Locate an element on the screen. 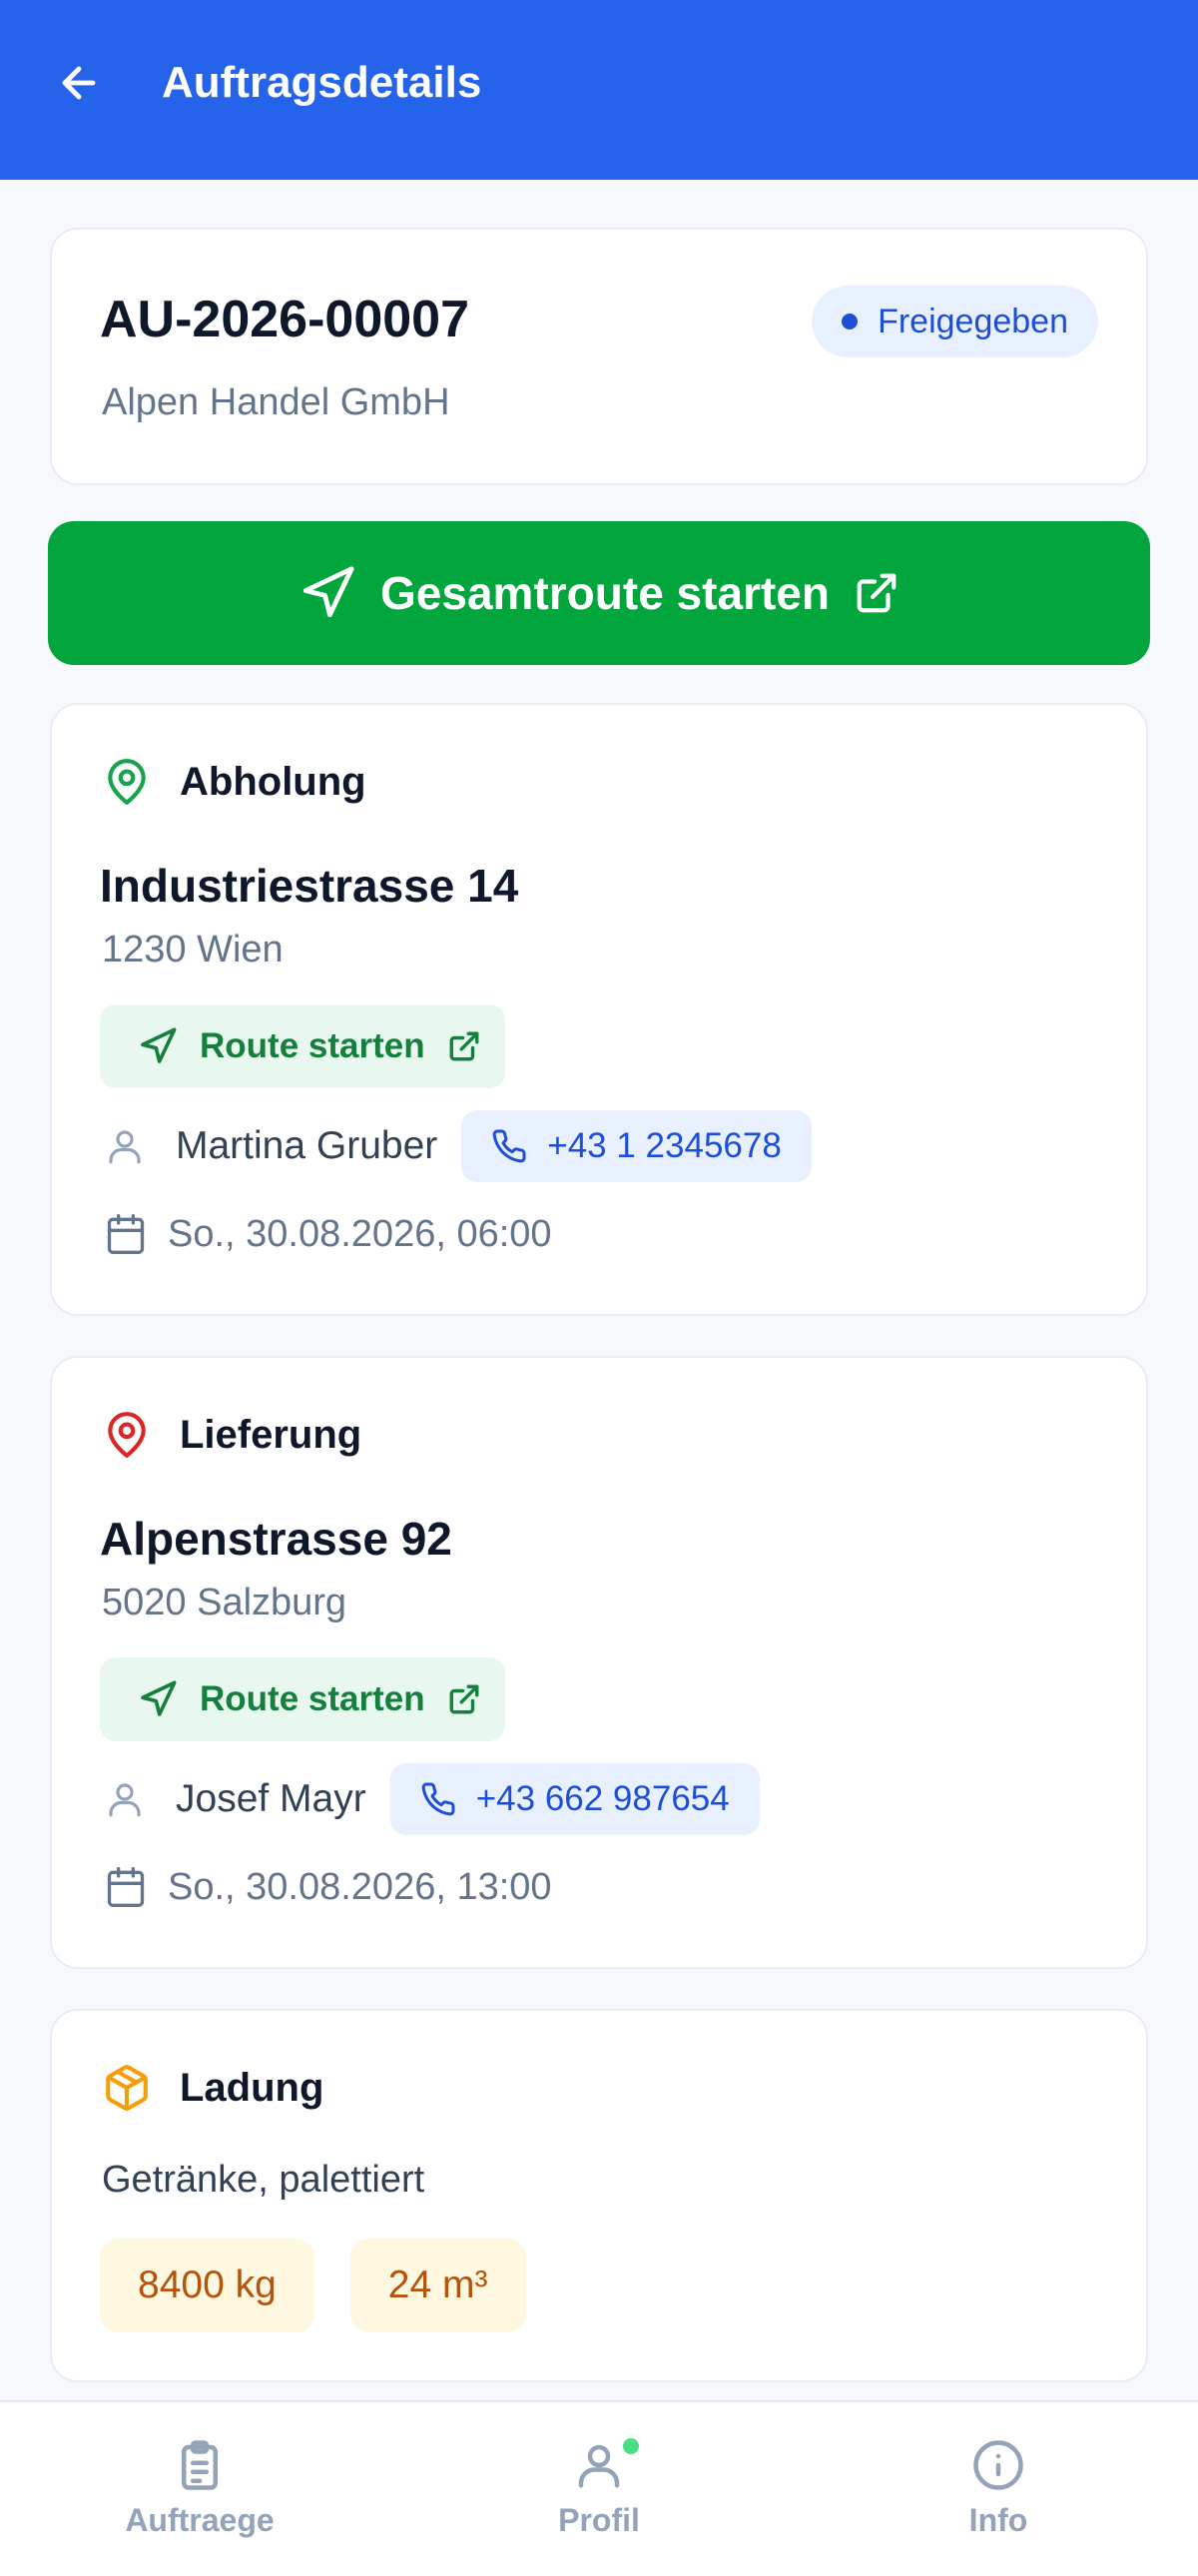 Image resolution: width=1198 pixels, height=2576 pixels. cargo-heading: Ladung is located at coordinates (212, 2088).